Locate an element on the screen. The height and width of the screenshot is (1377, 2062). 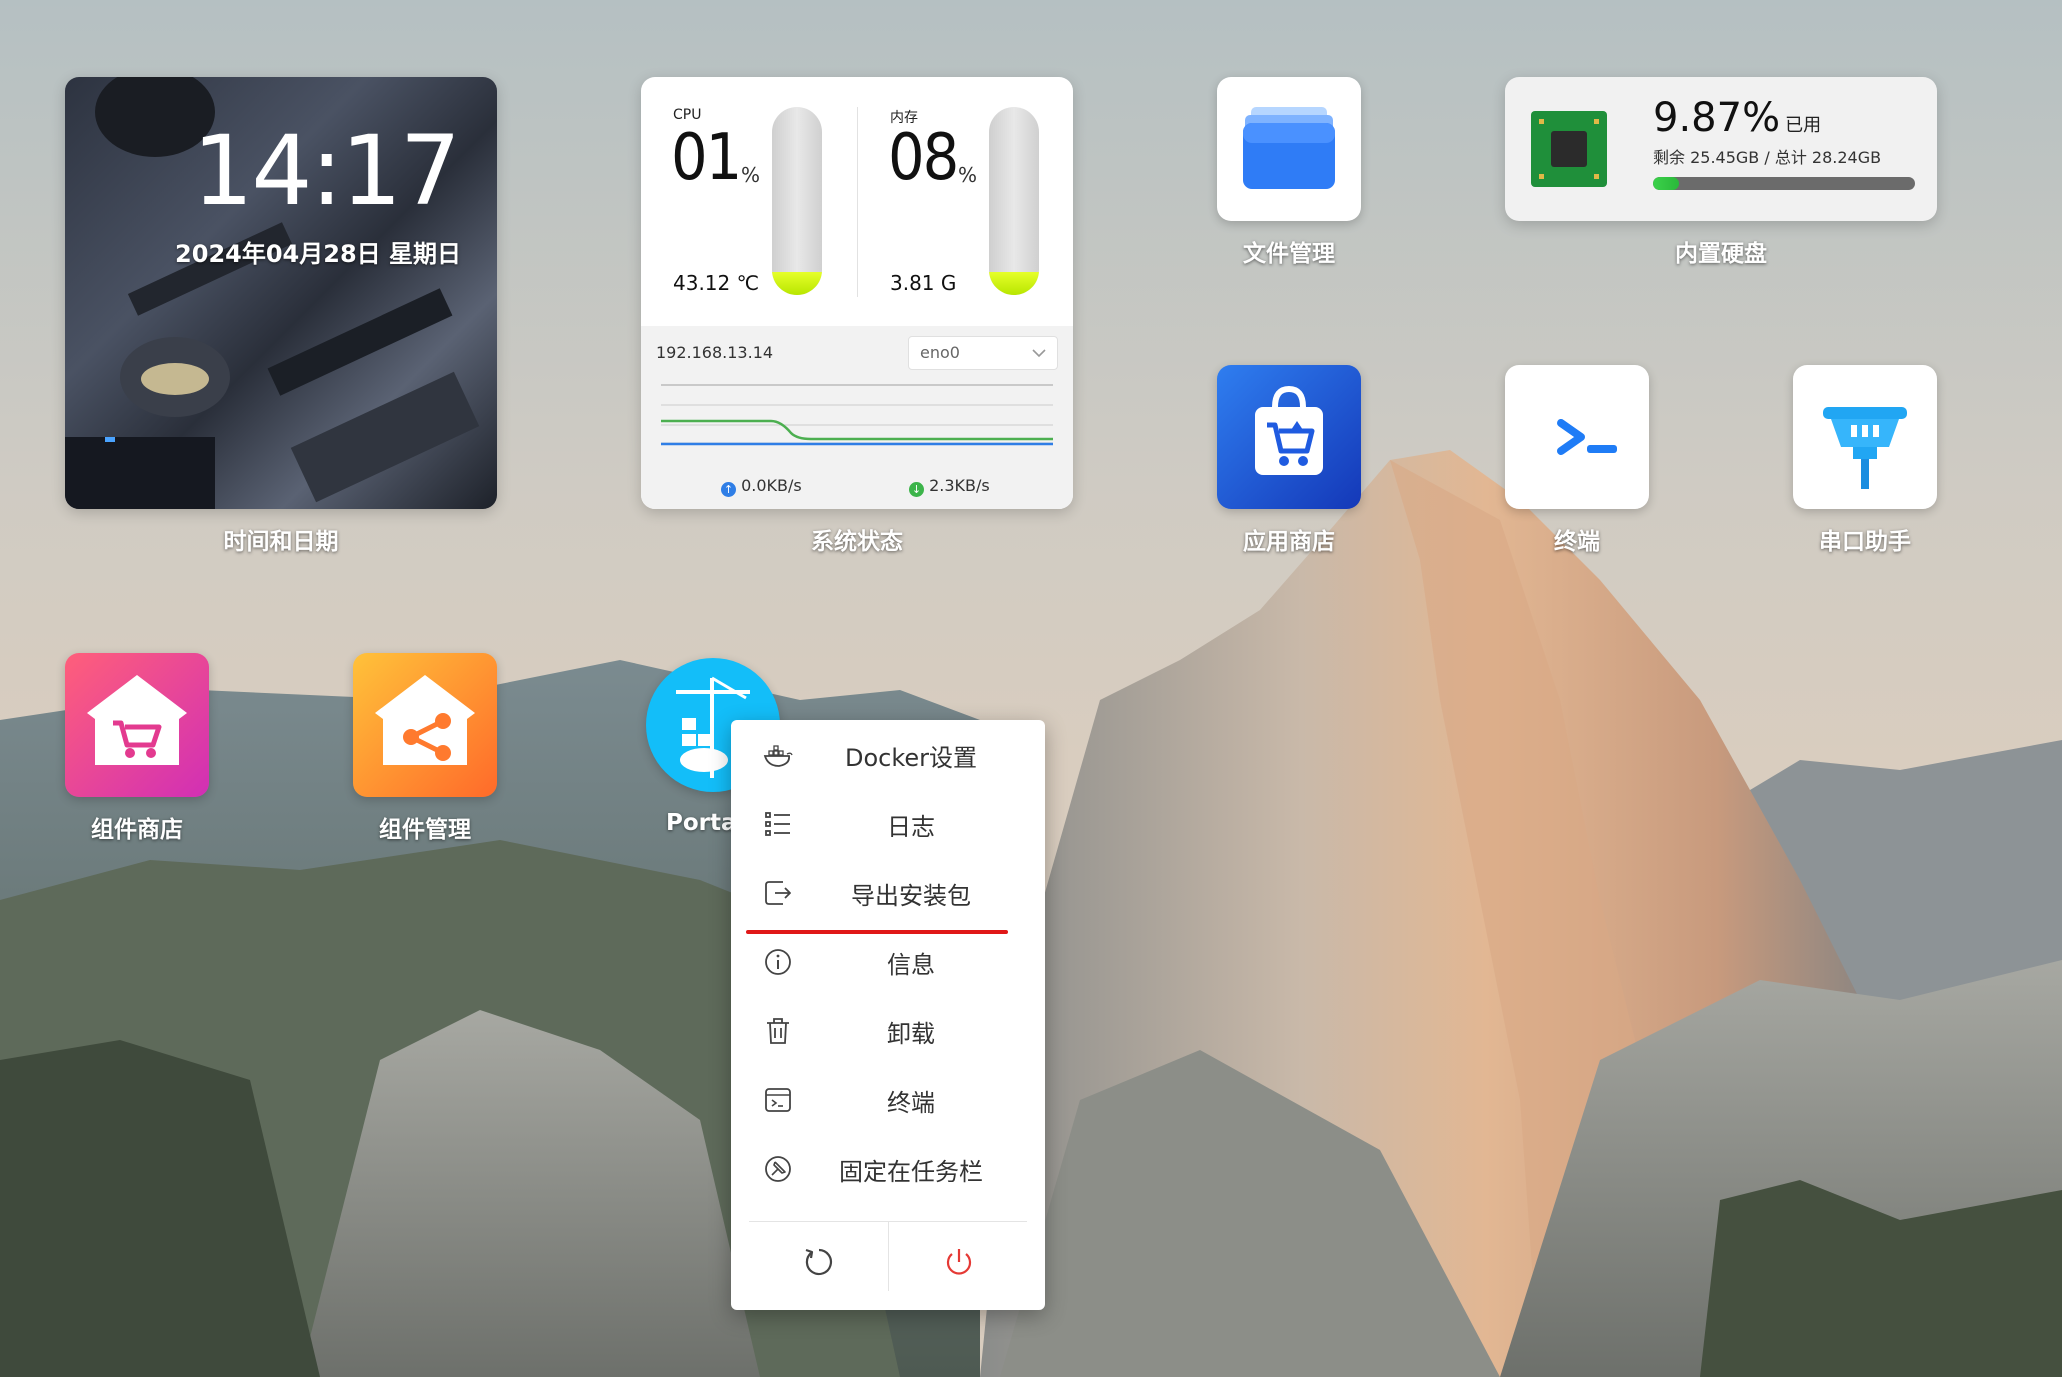
disk-used-label: 已用 is located at coordinates (1803, 125).